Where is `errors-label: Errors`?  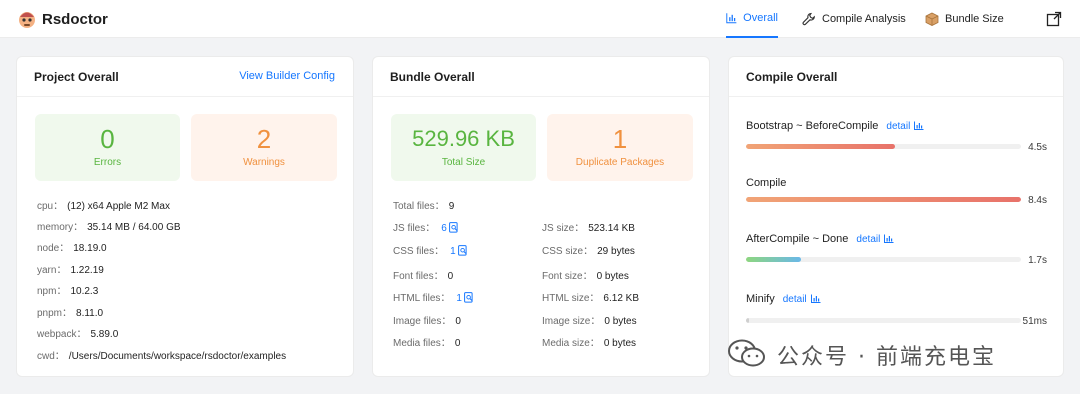 errors-label: Errors is located at coordinates (107, 162).